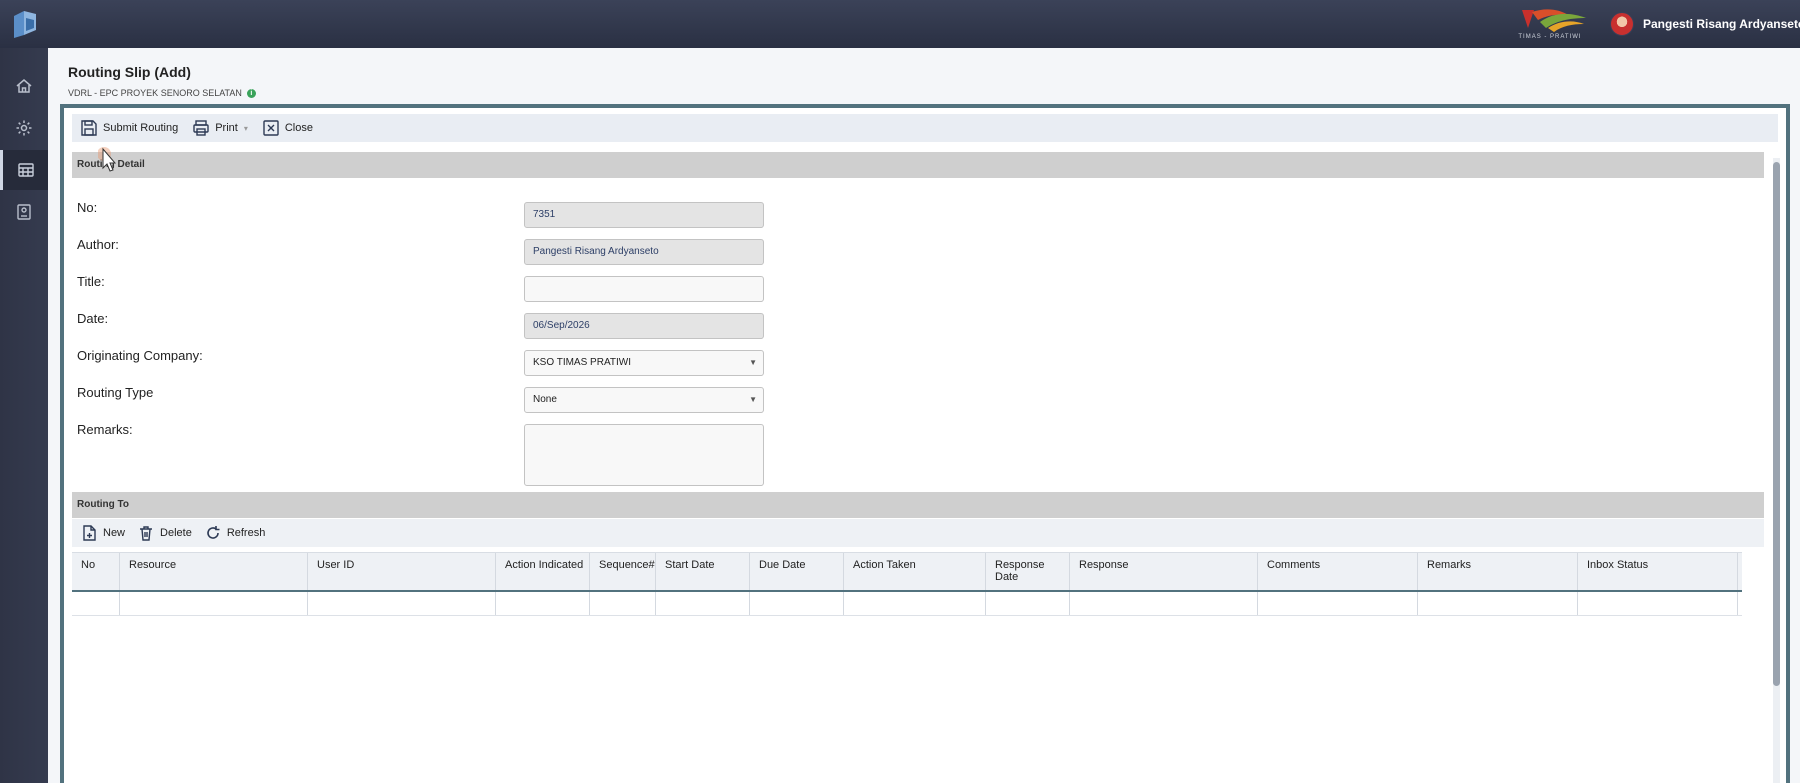 The width and height of the screenshot is (1800, 783). What do you see at coordinates (918, 505) in the screenshot?
I see `routing-to-header: Routing To` at bounding box center [918, 505].